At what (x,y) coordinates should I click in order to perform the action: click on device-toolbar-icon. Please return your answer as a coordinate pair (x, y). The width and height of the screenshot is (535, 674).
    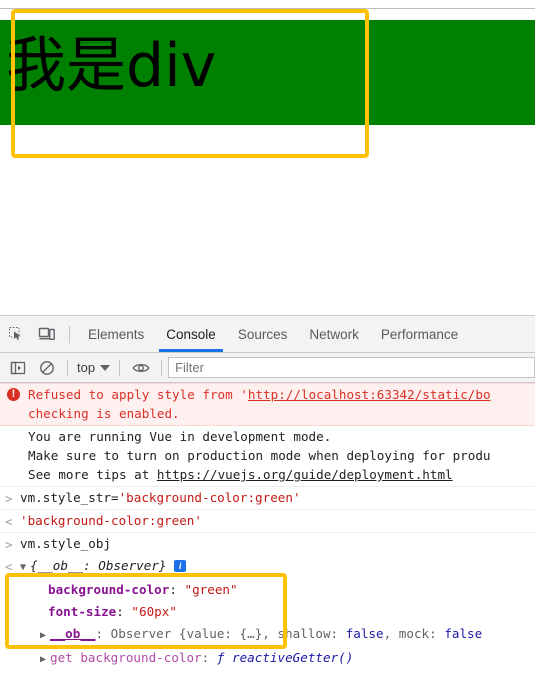
    Looking at the image, I should click on (46, 334).